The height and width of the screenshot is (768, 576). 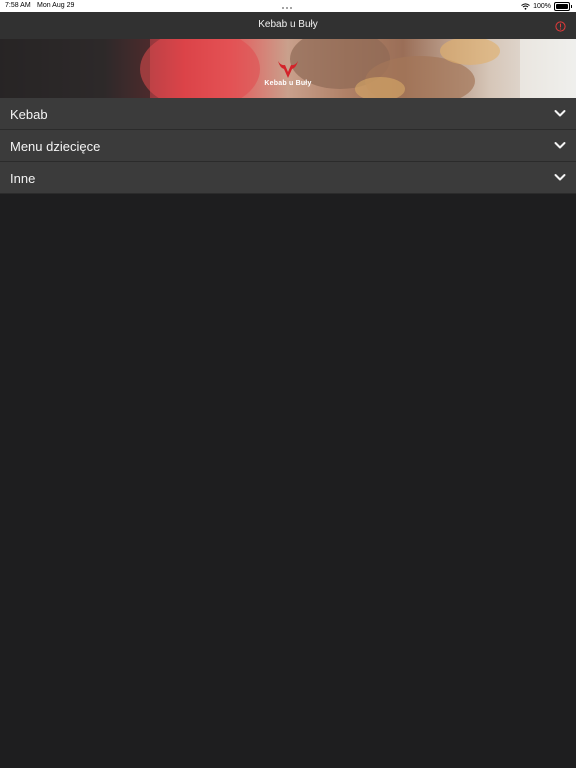 I want to click on status-time: 7:58 AM, so click(x=18, y=5).